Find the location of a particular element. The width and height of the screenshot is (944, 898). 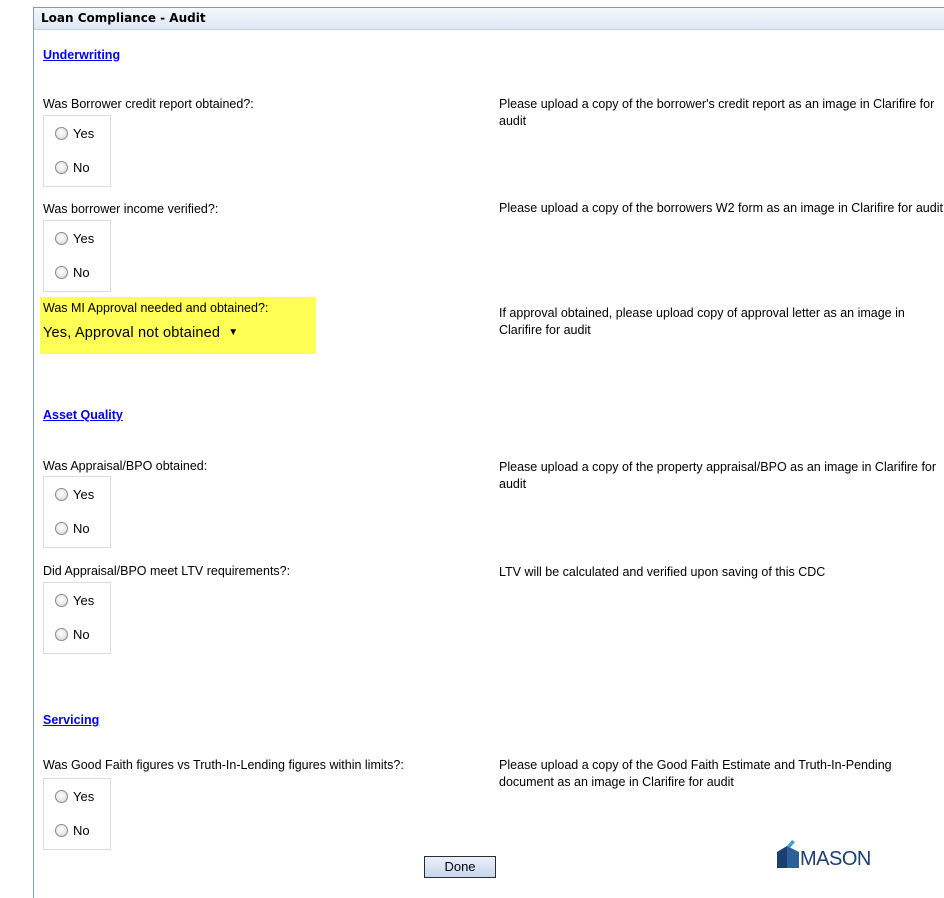

done-button: Done is located at coordinates (460, 867).